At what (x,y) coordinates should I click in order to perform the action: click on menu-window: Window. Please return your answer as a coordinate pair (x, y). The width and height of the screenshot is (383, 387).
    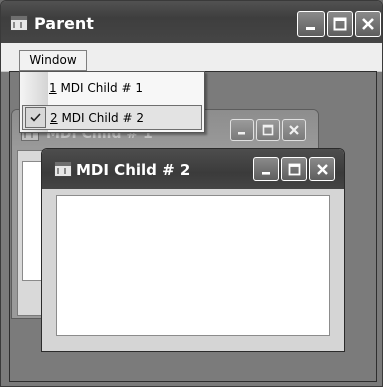
    Looking at the image, I should click on (53, 60).